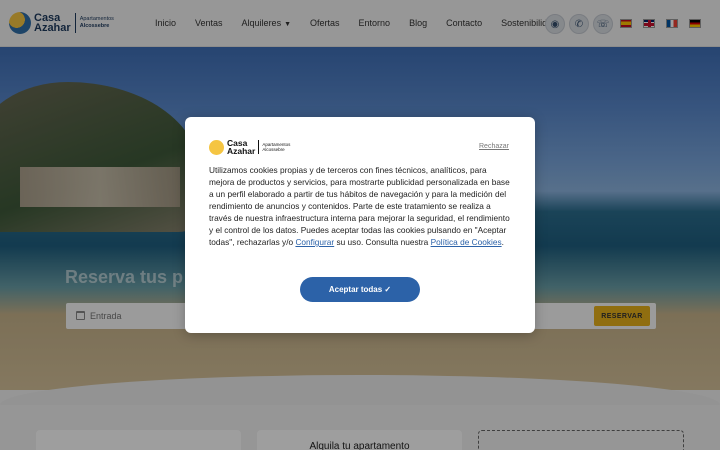 This screenshot has height=450, width=720. I want to click on cookie-text-mid: su uso. Consulta nuestra, so click(382, 242).